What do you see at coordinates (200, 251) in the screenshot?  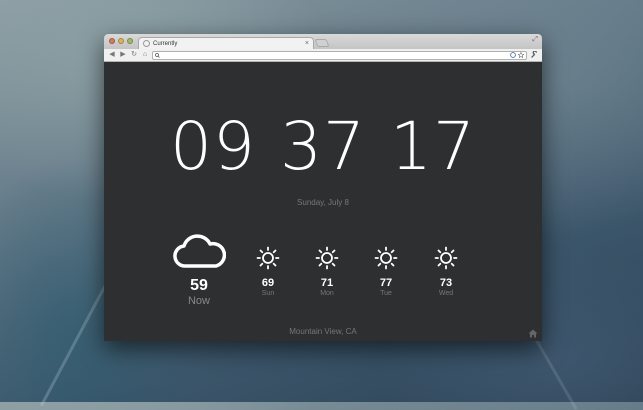 I see `cloud-icon` at bounding box center [200, 251].